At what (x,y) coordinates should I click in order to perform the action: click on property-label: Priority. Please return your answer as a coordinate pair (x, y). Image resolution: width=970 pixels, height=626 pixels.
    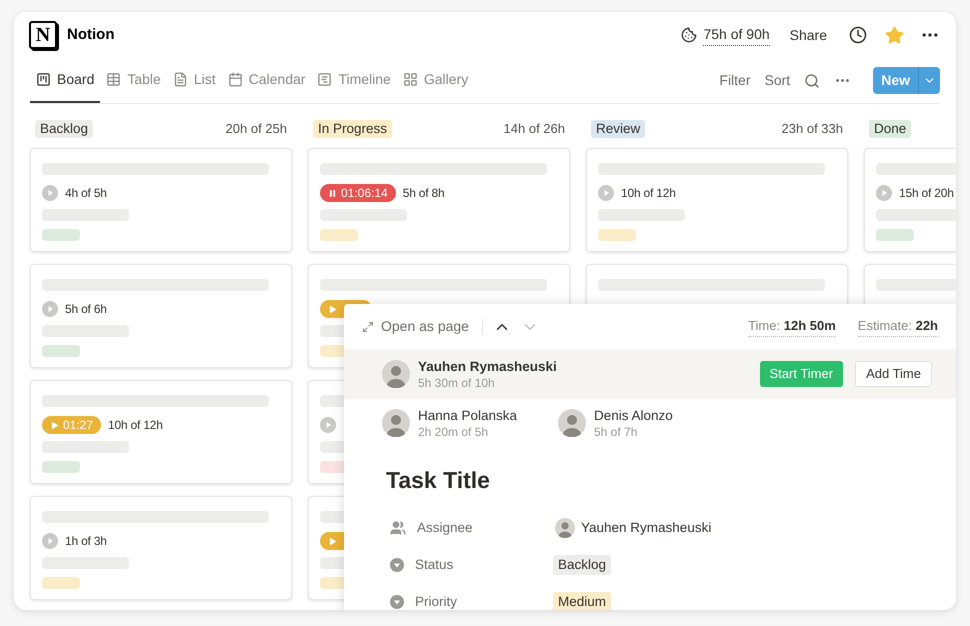
    Looking at the image, I should click on (436, 601).